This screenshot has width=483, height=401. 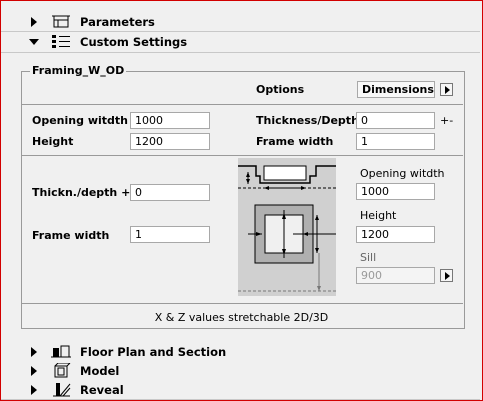 I want to click on custom-settings-icon, so click(x=61, y=41).